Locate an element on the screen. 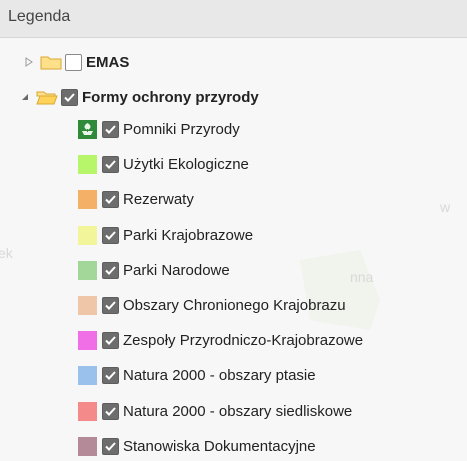 Image resolution: width=467 pixels, height=461 pixels. legend-item-label: Natura 2000 - obszary ptasie is located at coordinates (219, 375).